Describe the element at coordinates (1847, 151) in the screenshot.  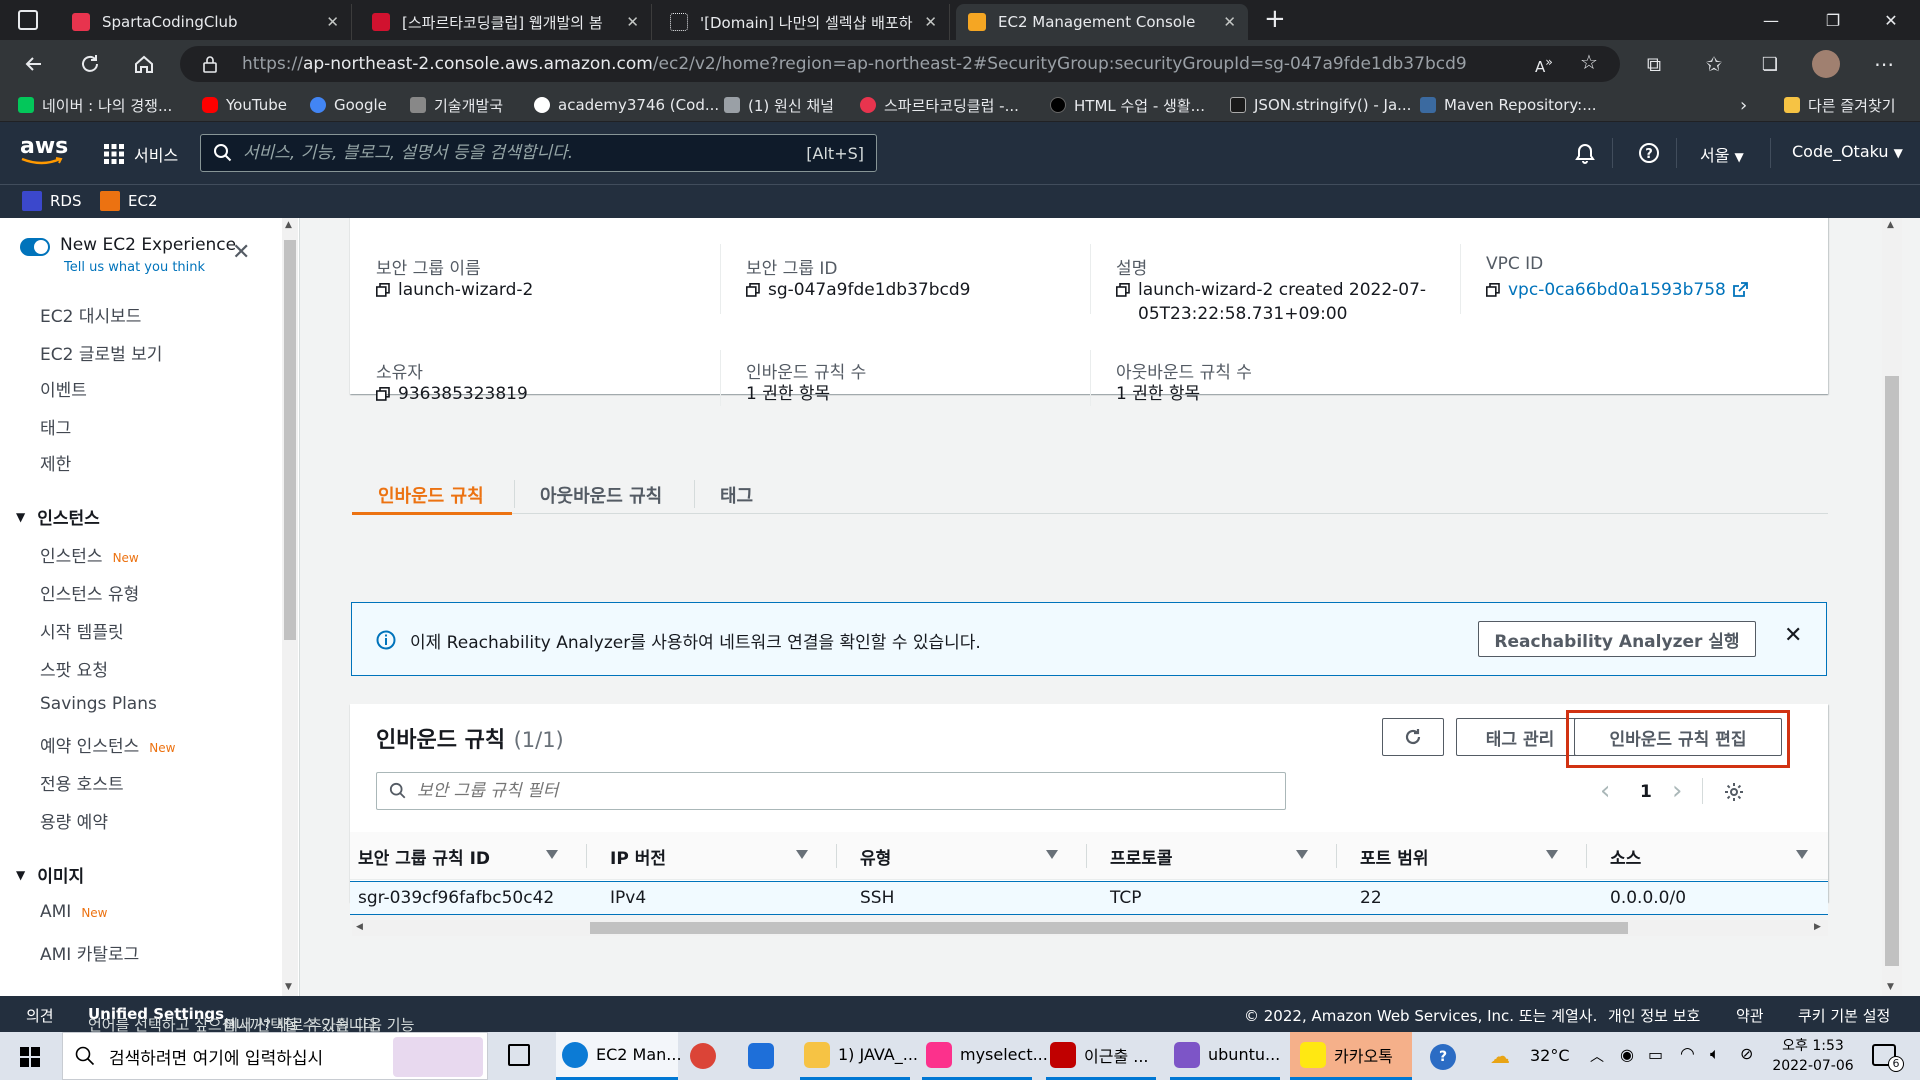
I see `account-menu: Code_Otaku ▼` at that location.